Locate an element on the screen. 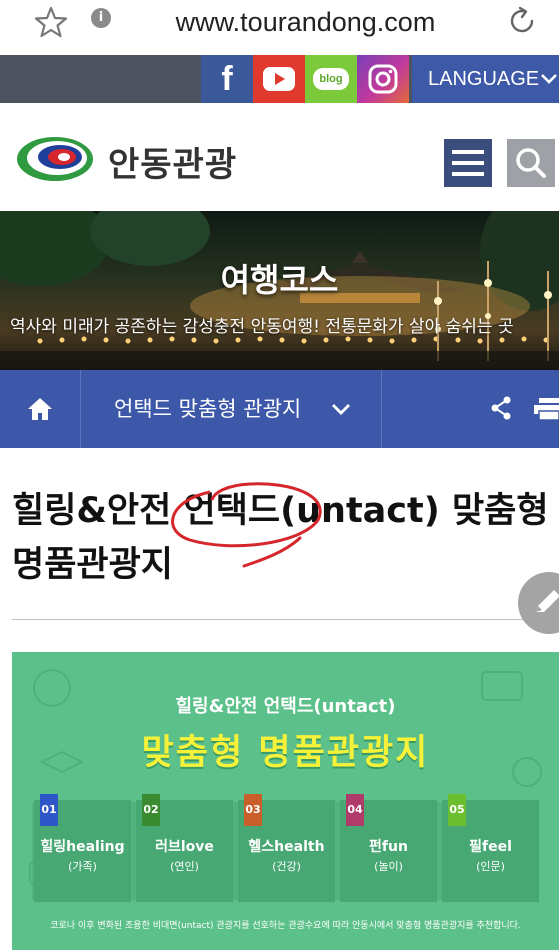 The image size is (559, 950). course-panel-love: 02 러브love (연인) is located at coordinates (184, 848).